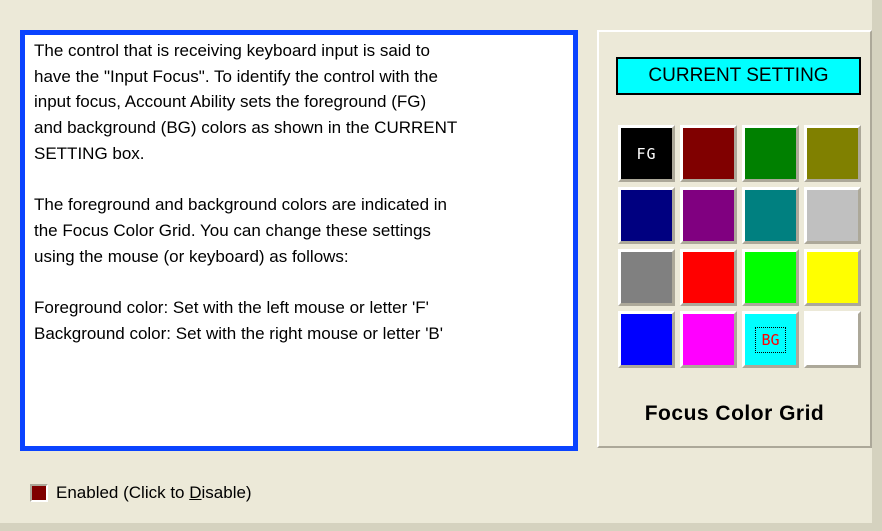 The image size is (882, 531). Describe the element at coordinates (195, 492) in the screenshot. I see `enable-label-mnemonic: D` at that location.